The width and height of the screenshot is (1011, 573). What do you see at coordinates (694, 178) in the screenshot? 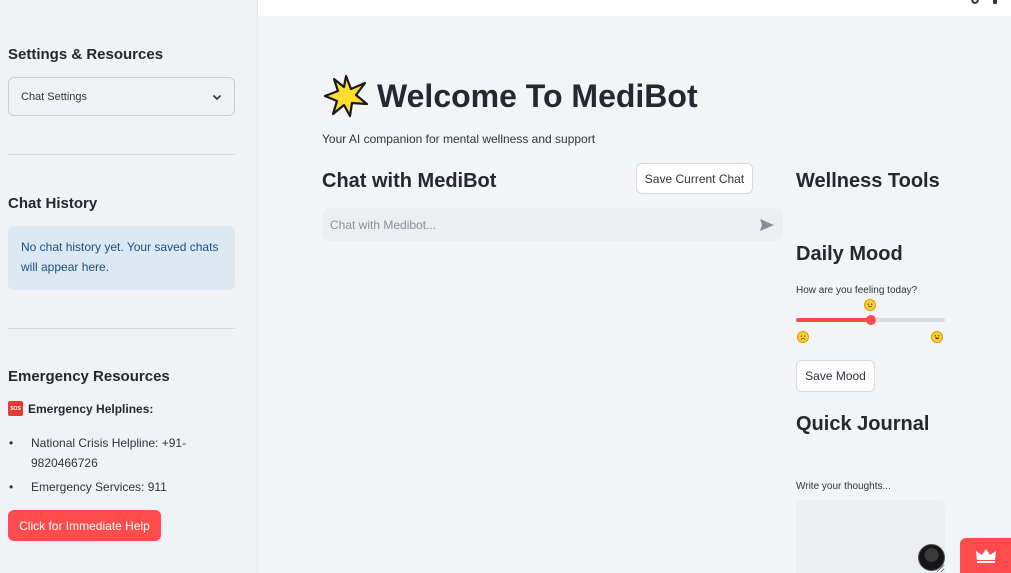
I see `save-chat-button: Save Current Chat` at bounding box center [694, 178].